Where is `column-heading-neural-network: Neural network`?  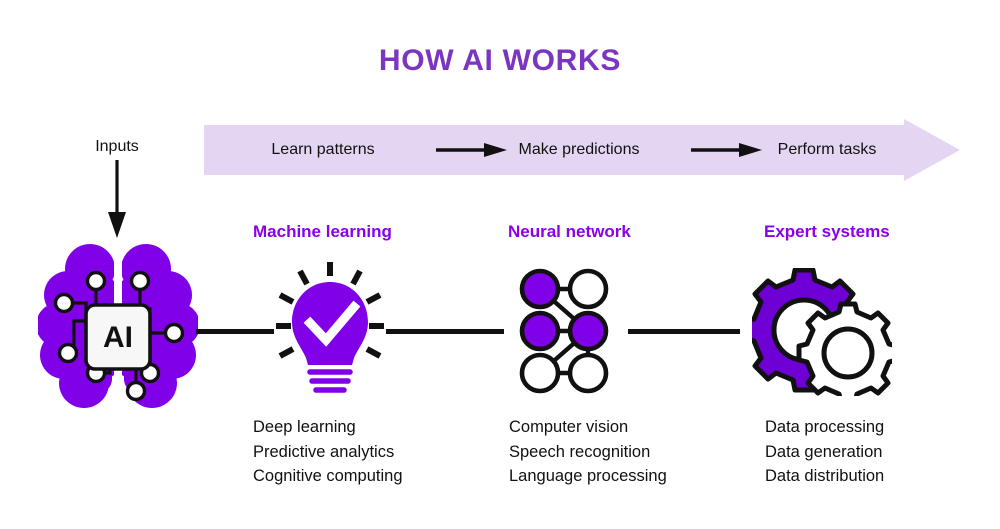 column-heading-neural-network: Neural network is located at coordinates (569, 231).